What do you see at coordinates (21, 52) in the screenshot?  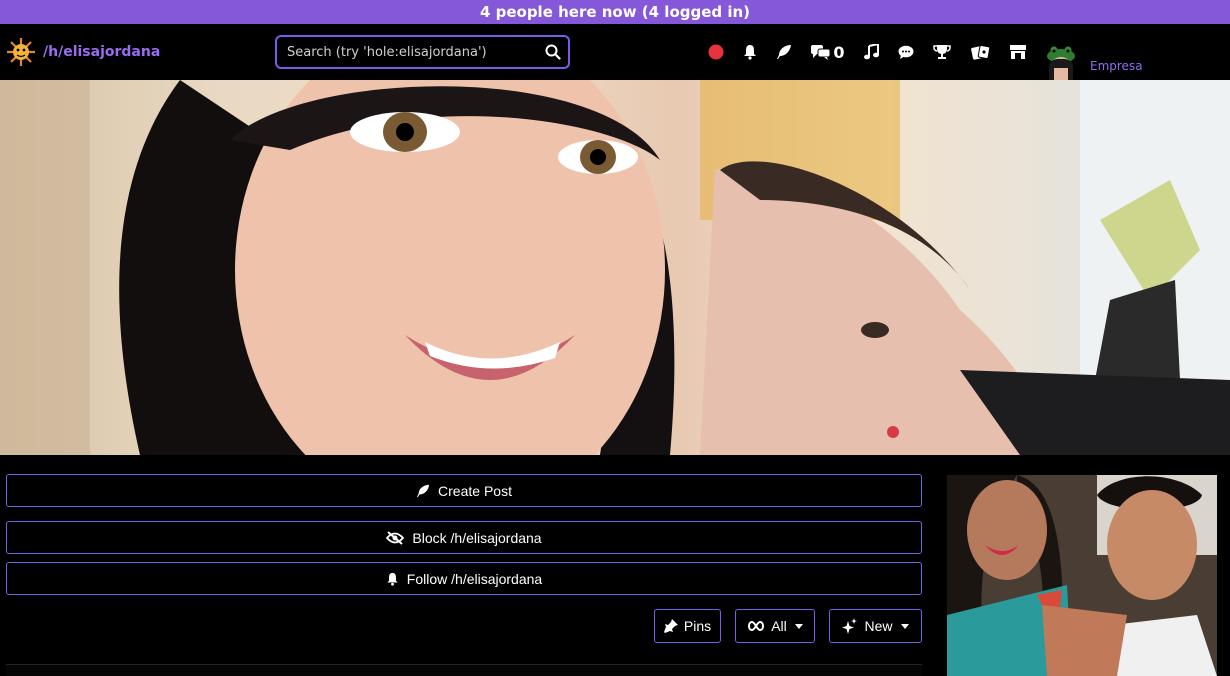 I see `sun-logo-icon` at bounding box center [21, 52].